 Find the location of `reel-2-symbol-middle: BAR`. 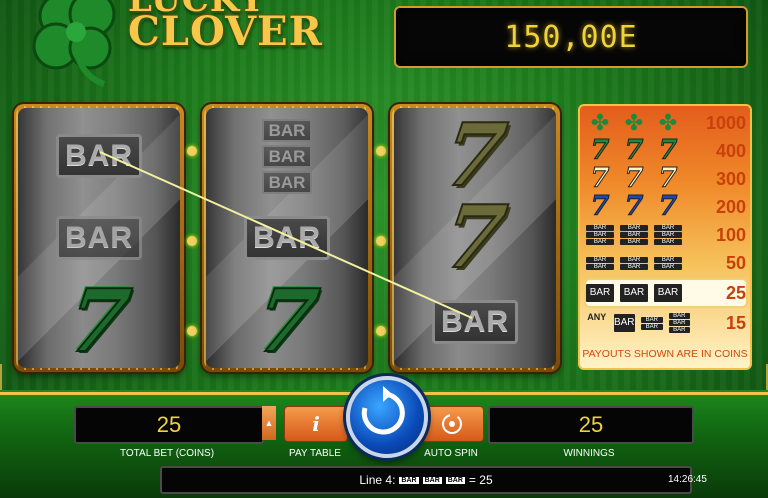

reel-2-symbol-middle: BAR is located at coordinates (287, 238).